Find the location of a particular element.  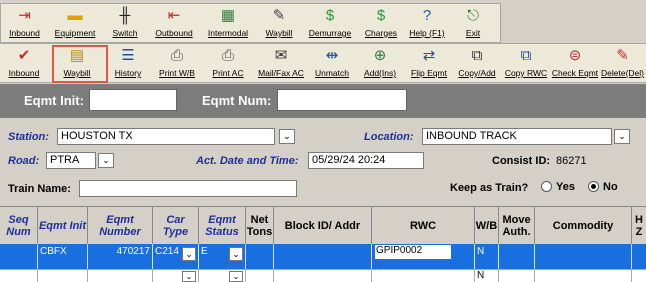

table-row: CBFX 470217 C214 ⌄ E ⌄ GPIP0002 N is located at coordinates (323, 256).